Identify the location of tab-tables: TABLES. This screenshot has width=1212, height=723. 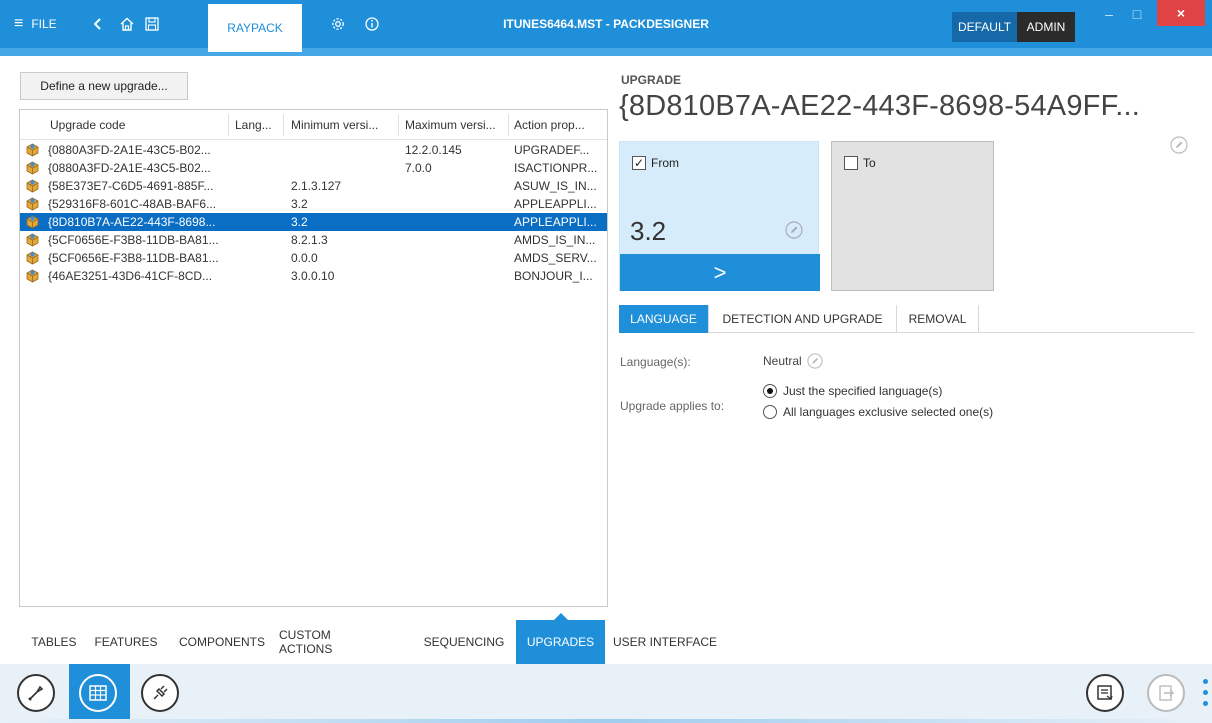
(54, 642).